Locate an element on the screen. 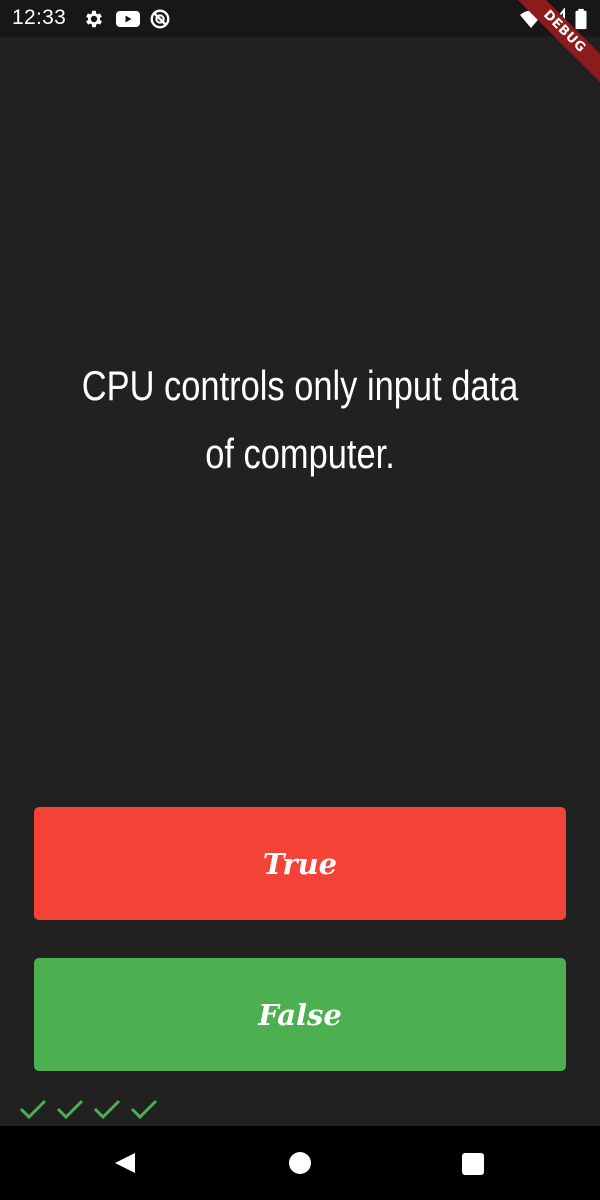 The image size is (600, 1200). true-button-label: True is located at coordinates (300, 863).